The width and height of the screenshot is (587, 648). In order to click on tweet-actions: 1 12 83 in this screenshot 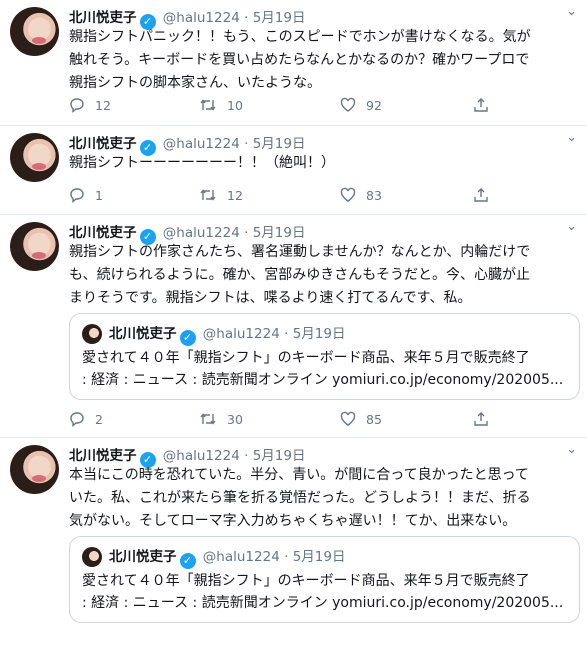, I will do `click(279, 196)`.